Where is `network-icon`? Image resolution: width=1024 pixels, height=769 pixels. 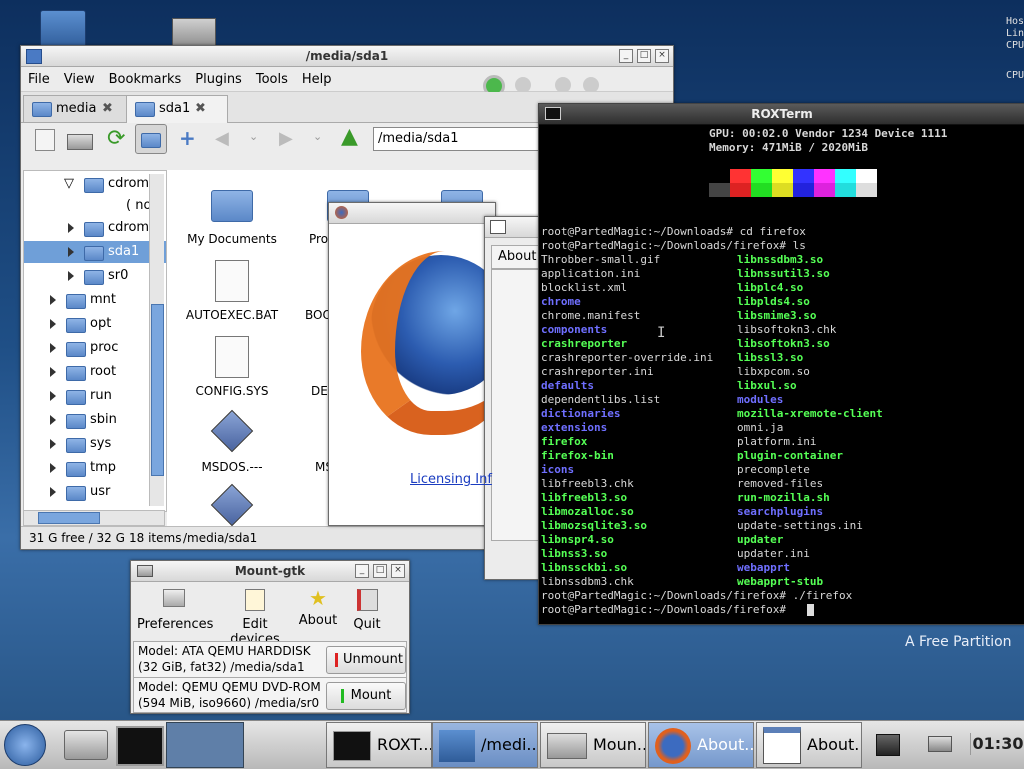 network-icon is located at coordinates (888, 745).